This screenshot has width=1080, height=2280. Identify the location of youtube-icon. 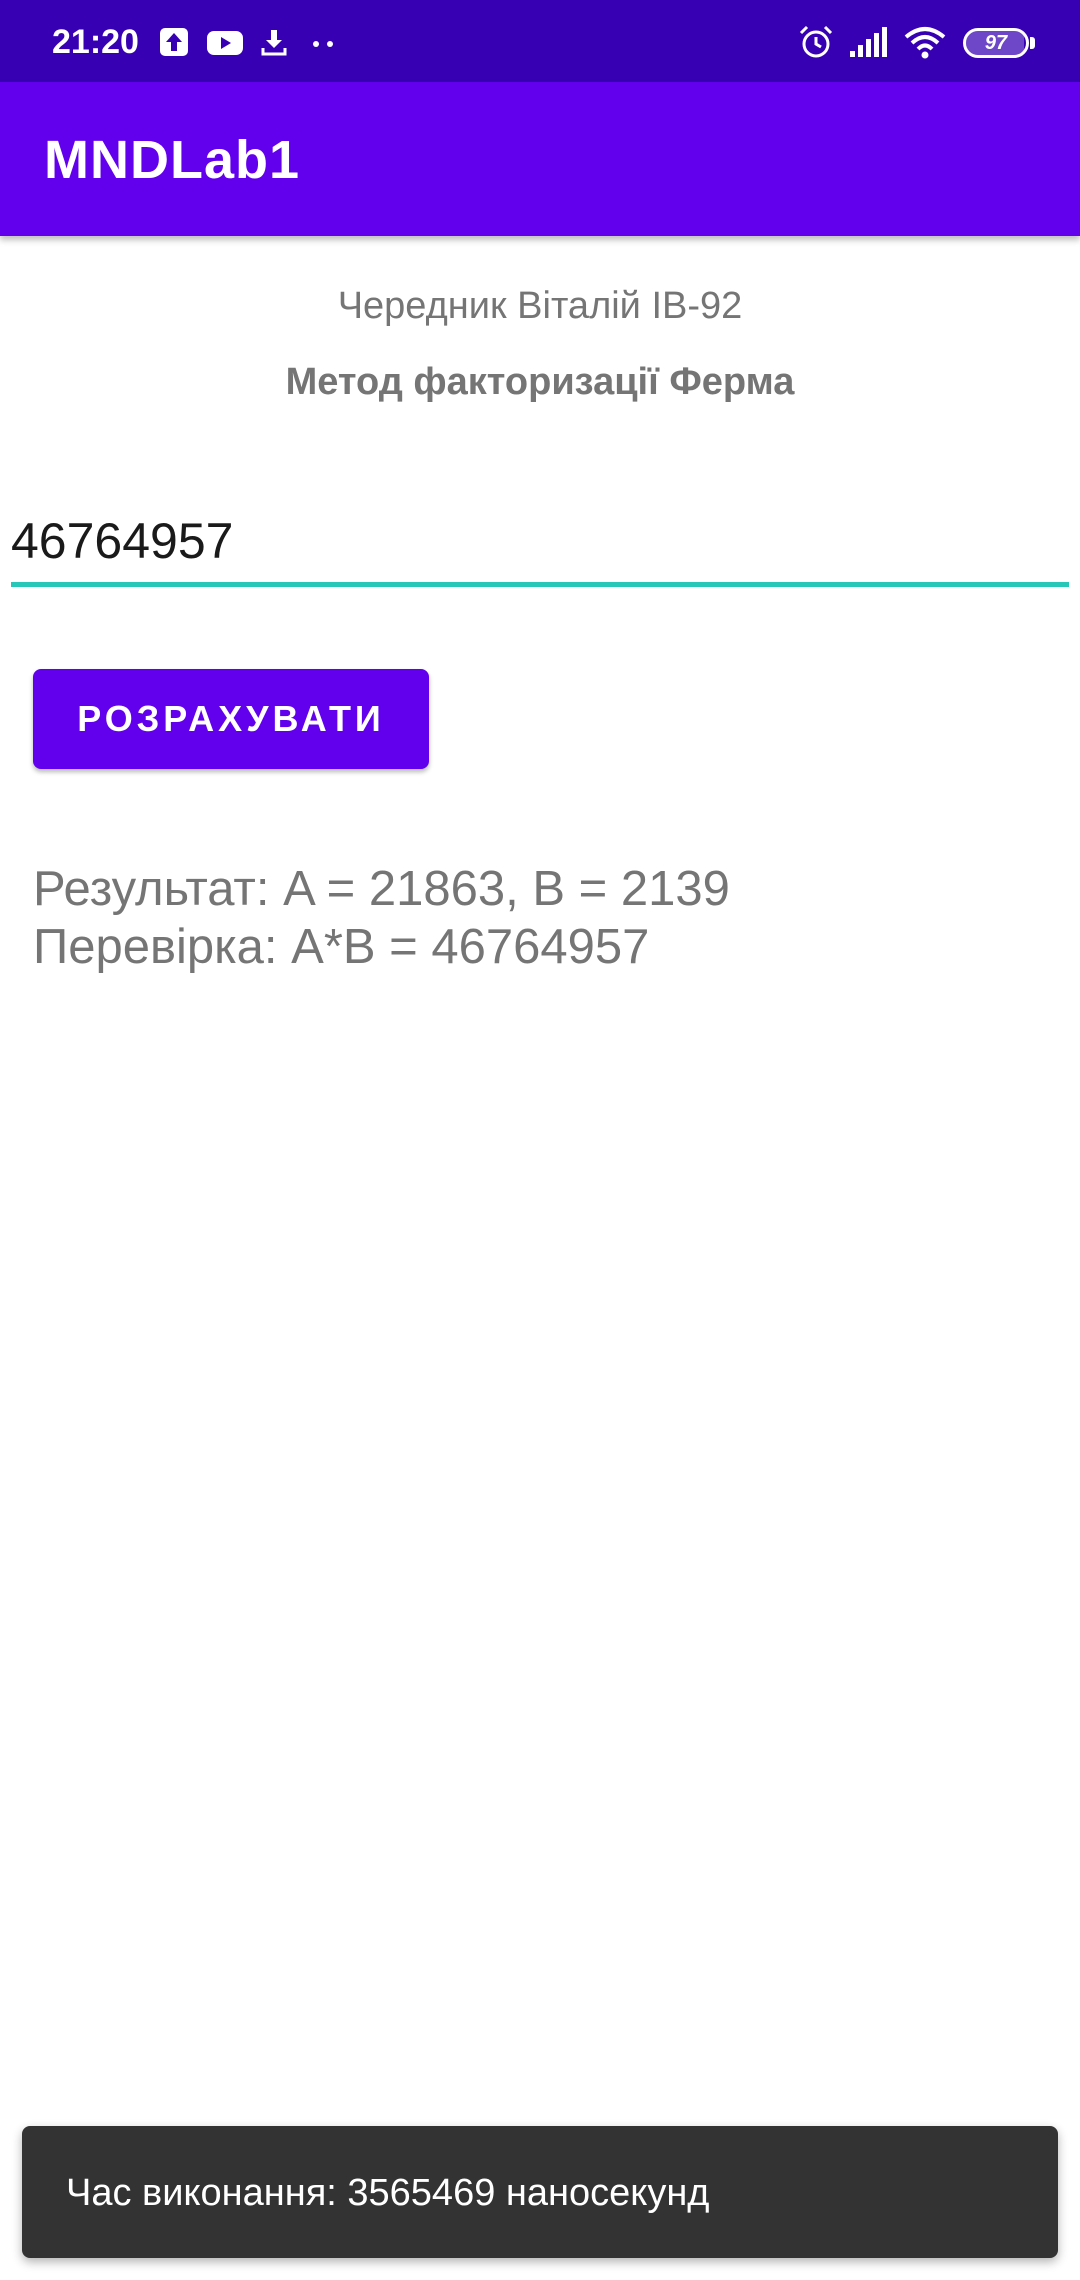
(225, 43).